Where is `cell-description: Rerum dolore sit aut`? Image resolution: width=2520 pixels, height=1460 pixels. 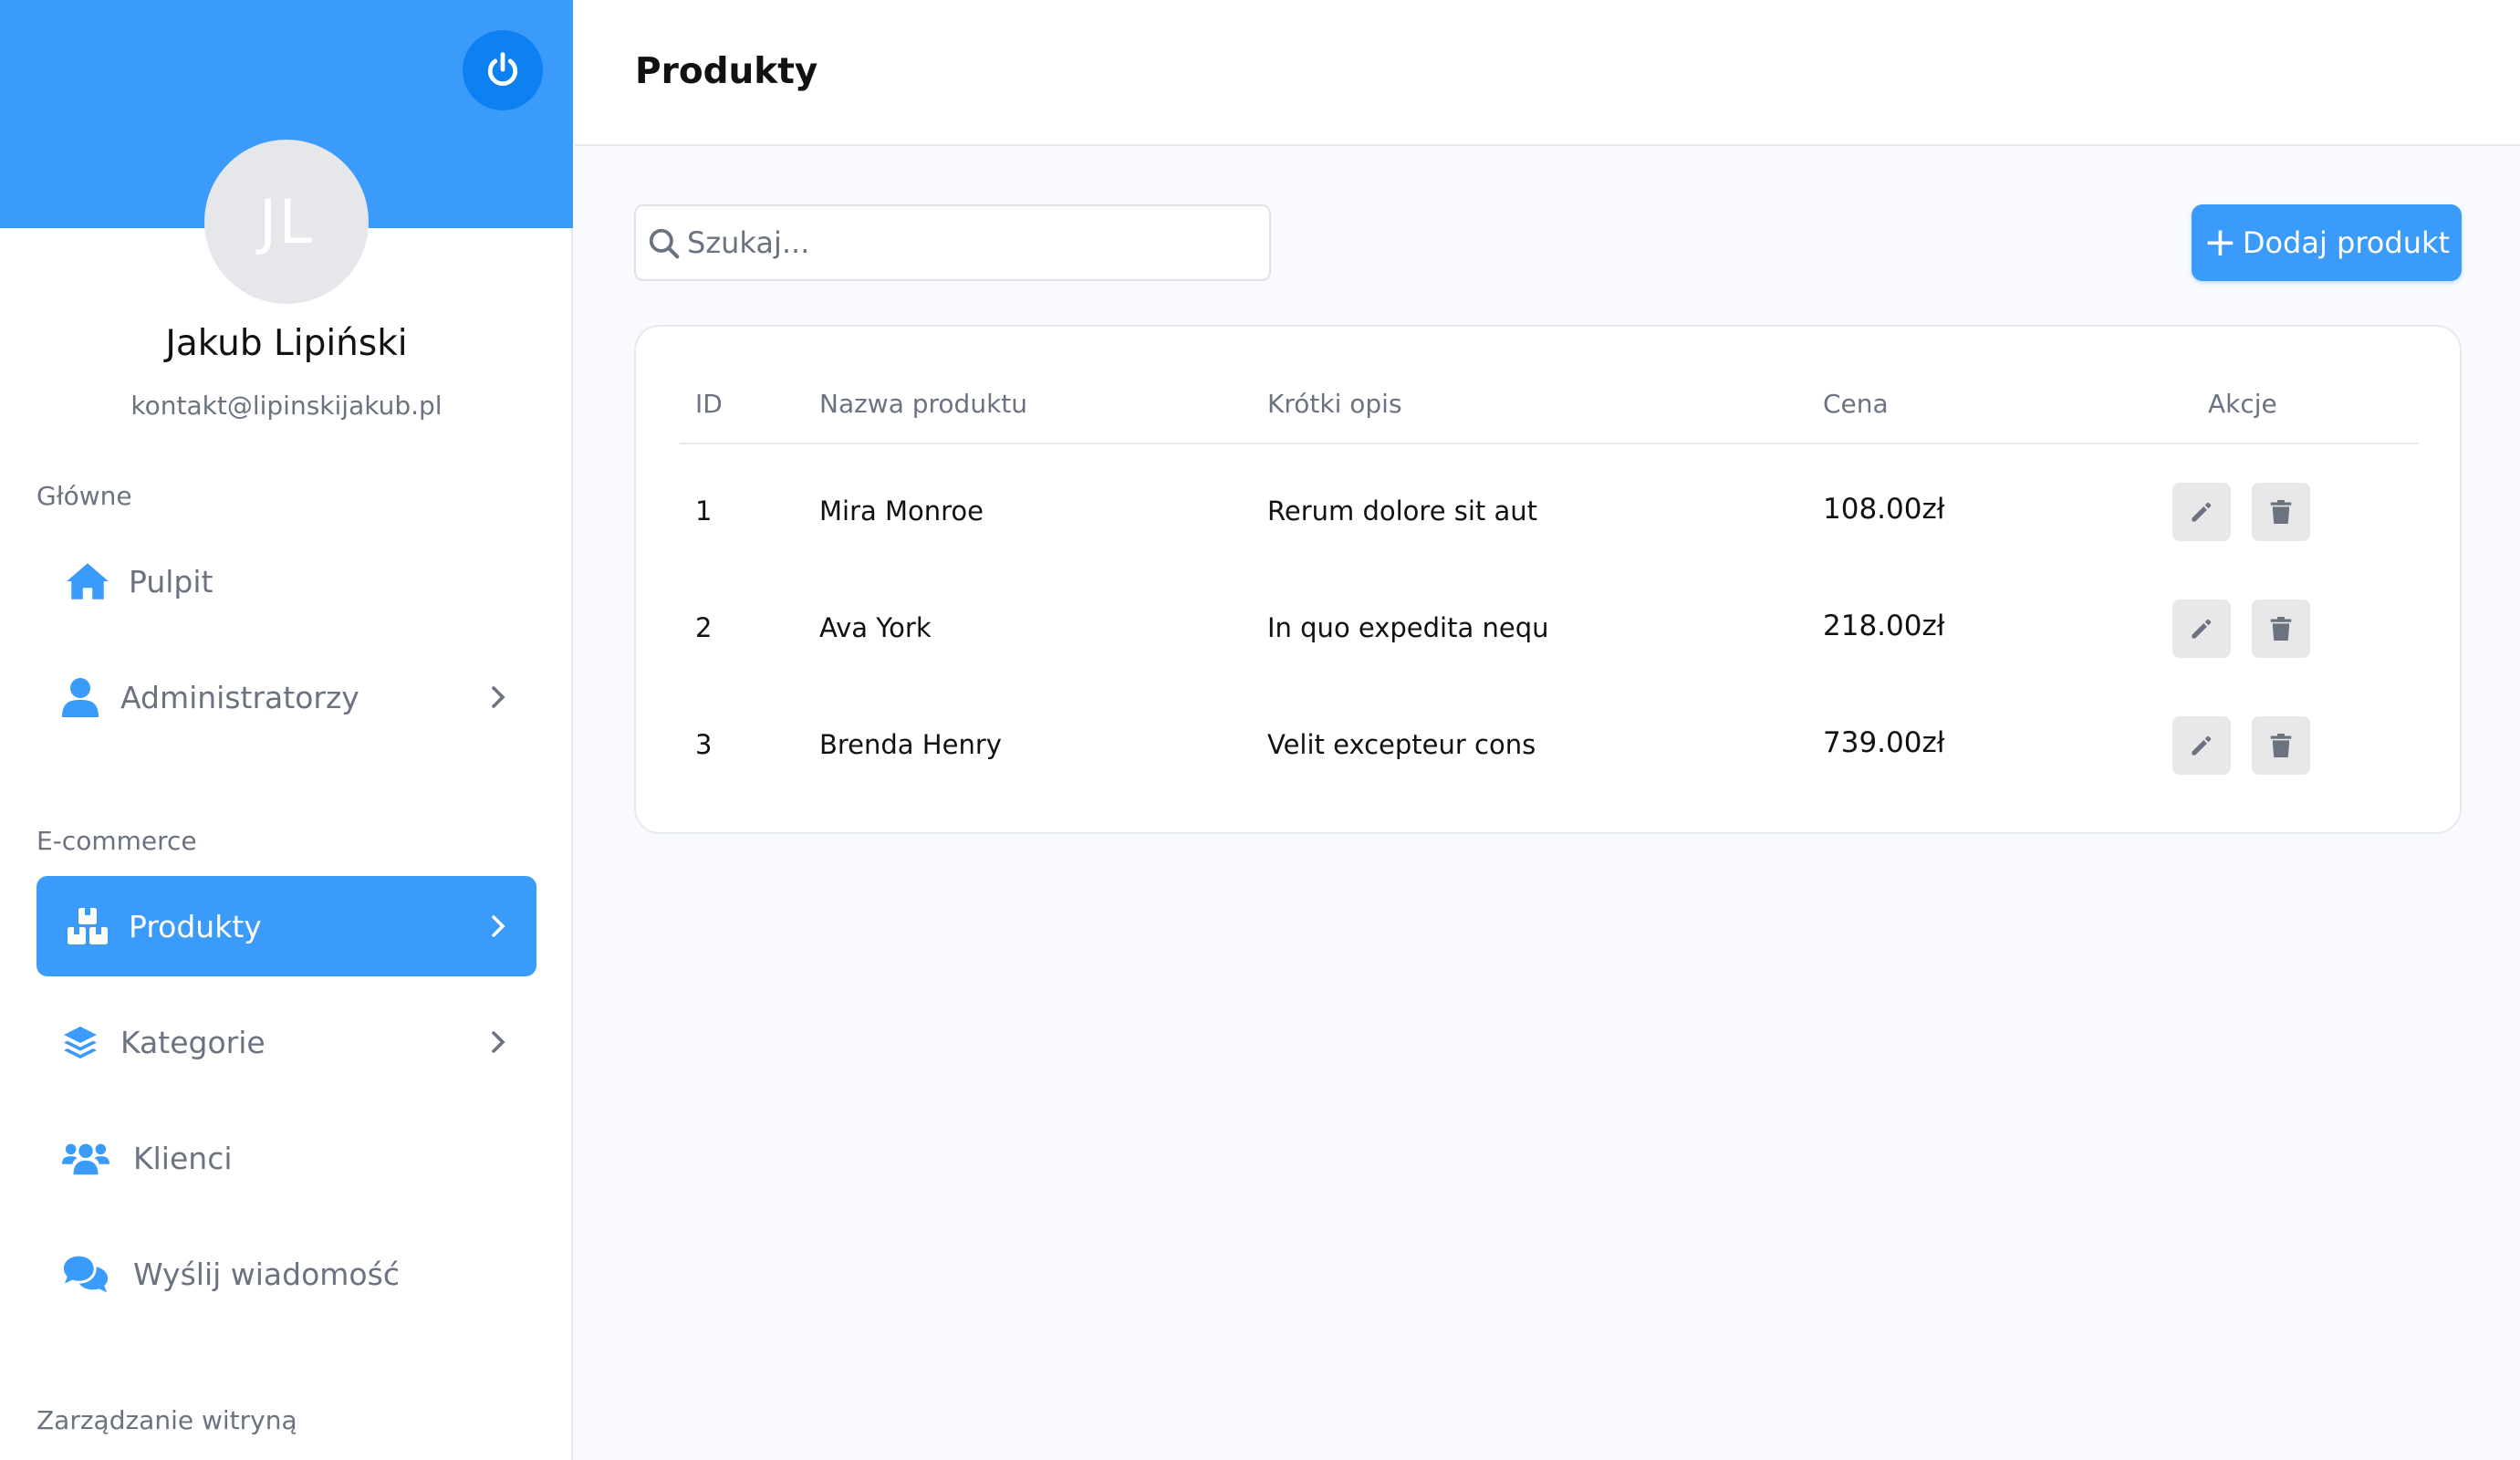
cell-description: Rerum dolore sit aut is located at coordinates (1402, 511).